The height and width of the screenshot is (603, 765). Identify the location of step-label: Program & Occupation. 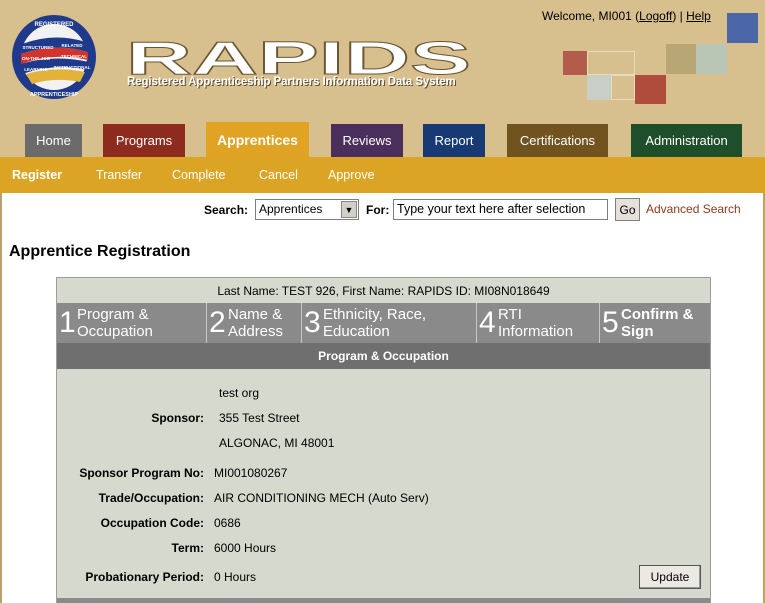
(115, 323).